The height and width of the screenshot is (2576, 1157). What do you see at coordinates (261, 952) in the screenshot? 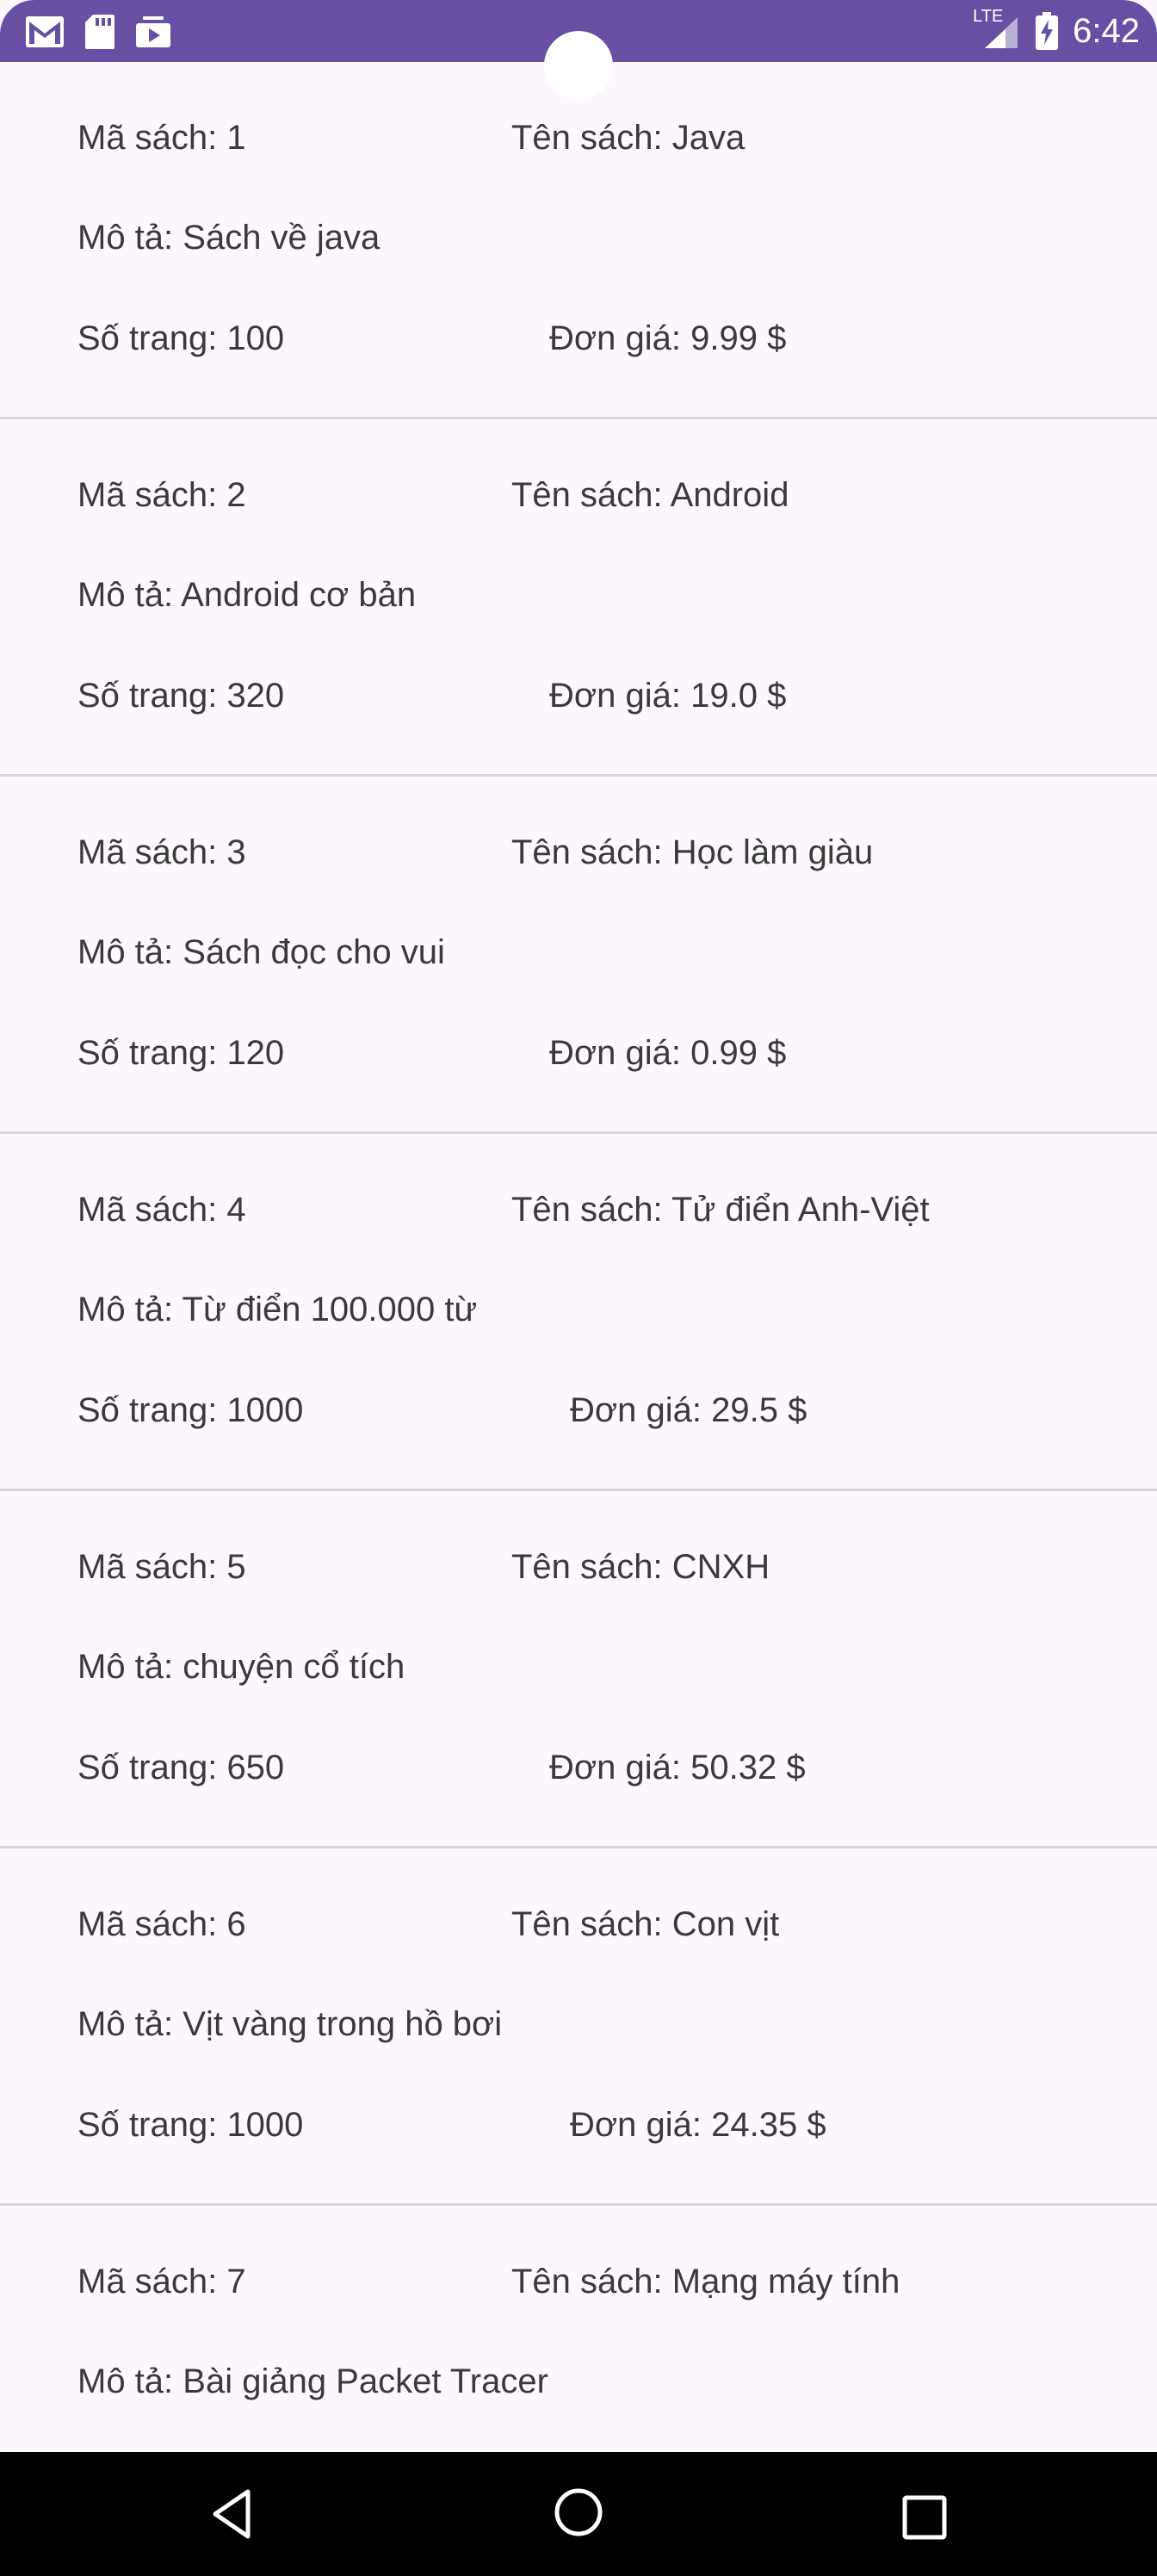
I see `book-description: Mô tả: Sách đọc cho vui` at bounding box center [261, 952].